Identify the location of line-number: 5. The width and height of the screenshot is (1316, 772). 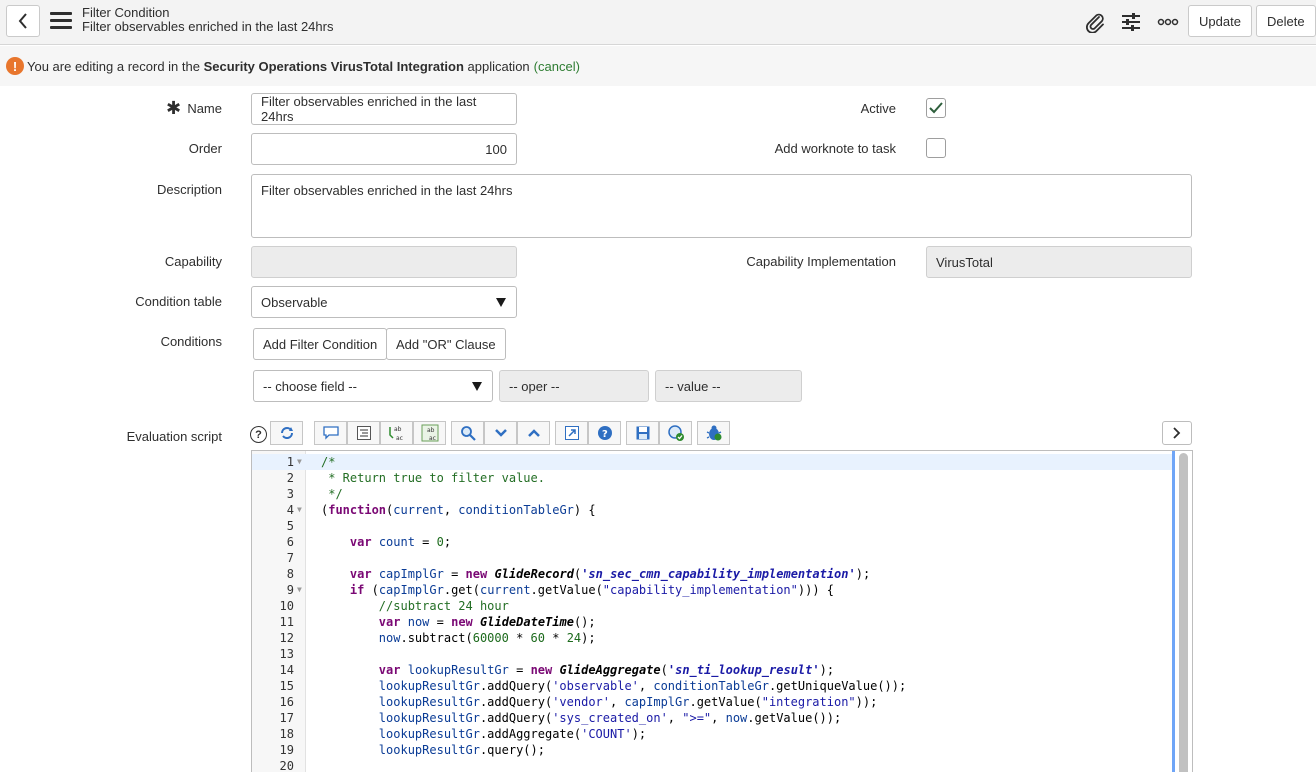
(290, 526).